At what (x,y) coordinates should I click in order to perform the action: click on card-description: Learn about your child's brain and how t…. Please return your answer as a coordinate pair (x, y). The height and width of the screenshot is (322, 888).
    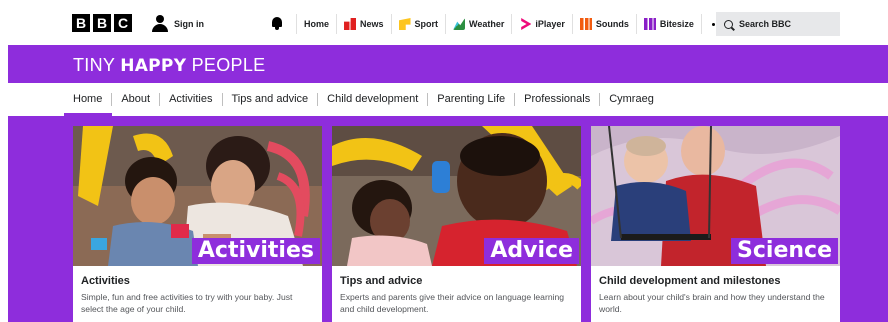
    Looking at the image, I should click on (712, 303).